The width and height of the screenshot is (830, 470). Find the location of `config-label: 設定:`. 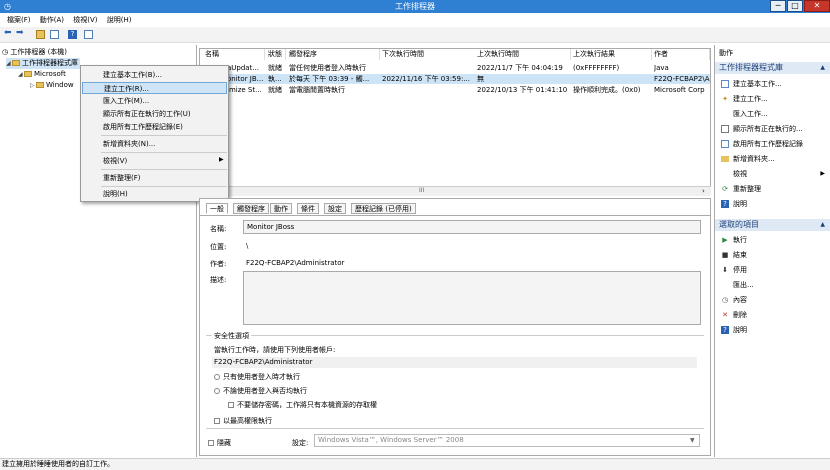

config-label: 設定: is located at coordinates (300, 443).